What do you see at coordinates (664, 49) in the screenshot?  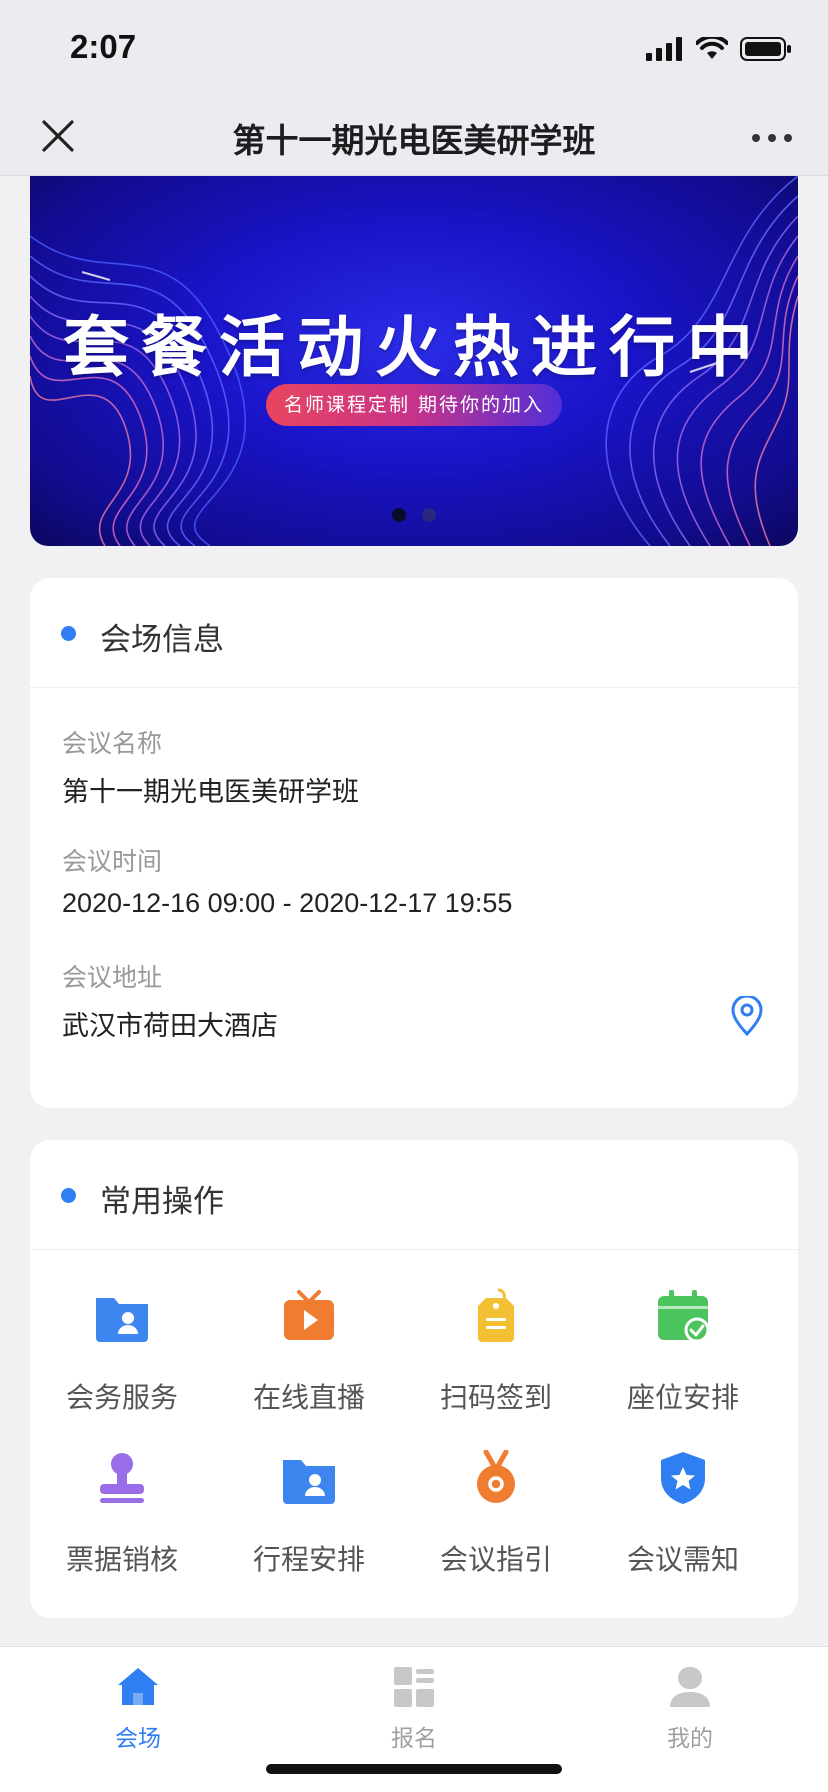 I see `signal-icon` at bounding box center [664, 49].